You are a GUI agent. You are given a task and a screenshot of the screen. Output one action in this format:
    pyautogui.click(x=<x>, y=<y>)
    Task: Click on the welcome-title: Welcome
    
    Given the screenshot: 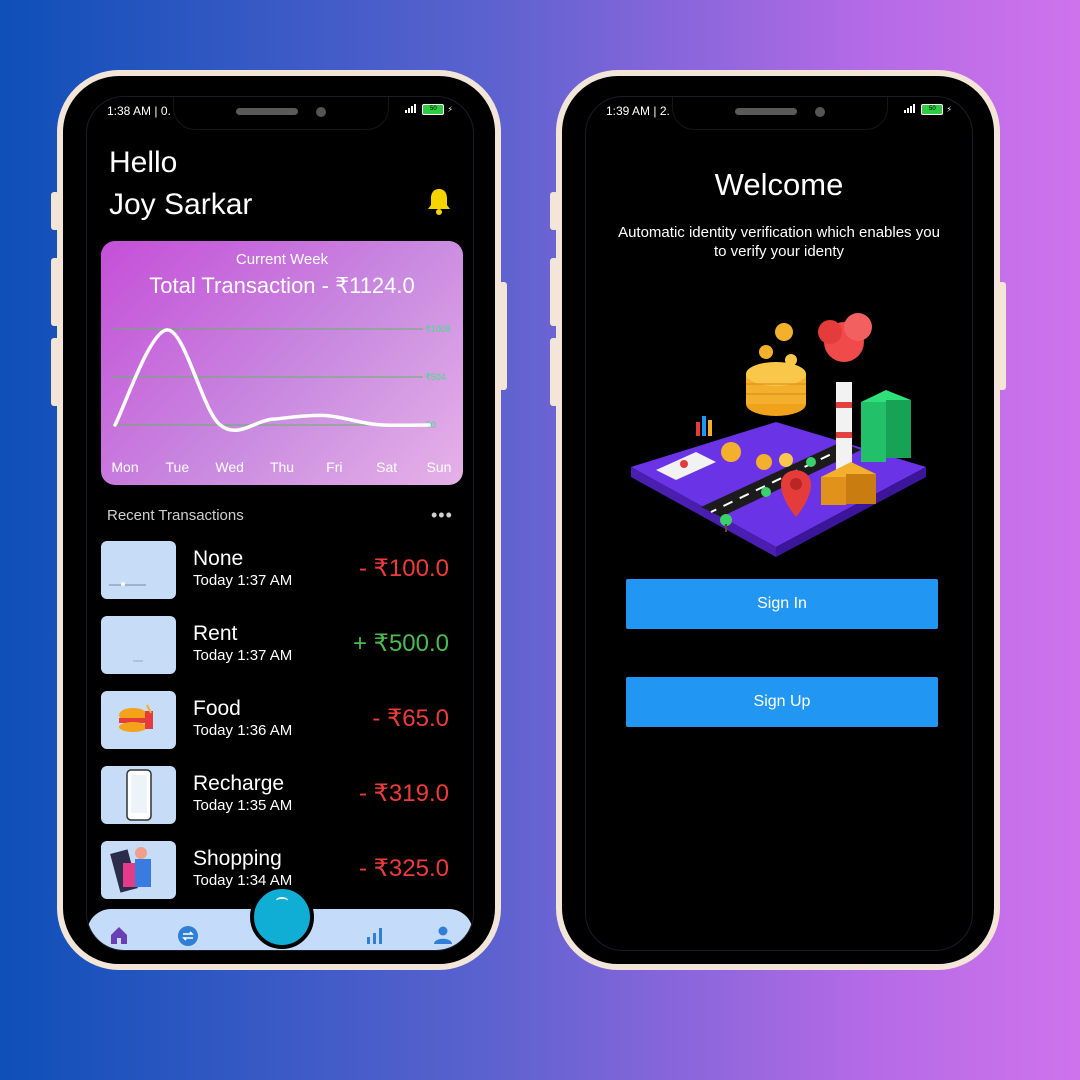 What is the action you would take?
    pyautogui.click(x=779, y=184)
    